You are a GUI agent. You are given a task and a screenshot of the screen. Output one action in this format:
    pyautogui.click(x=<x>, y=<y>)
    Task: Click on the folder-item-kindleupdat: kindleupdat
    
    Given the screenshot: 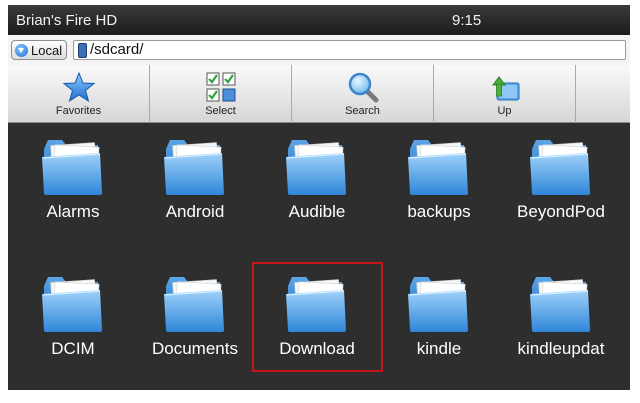 What is the action you would take?
    pyautogui.click(x=561, y=331)
    